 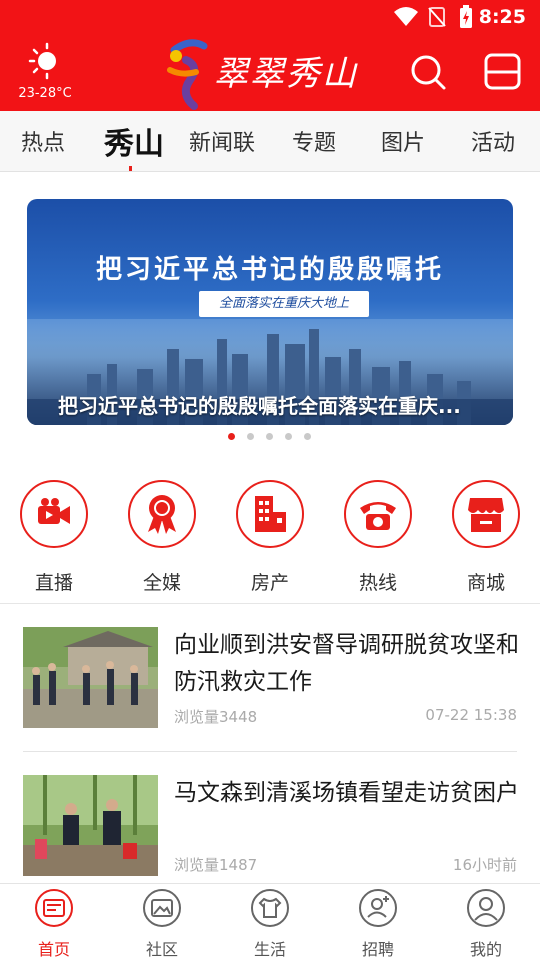 I want to click on home-news-icon, so click(x=54, y=908).